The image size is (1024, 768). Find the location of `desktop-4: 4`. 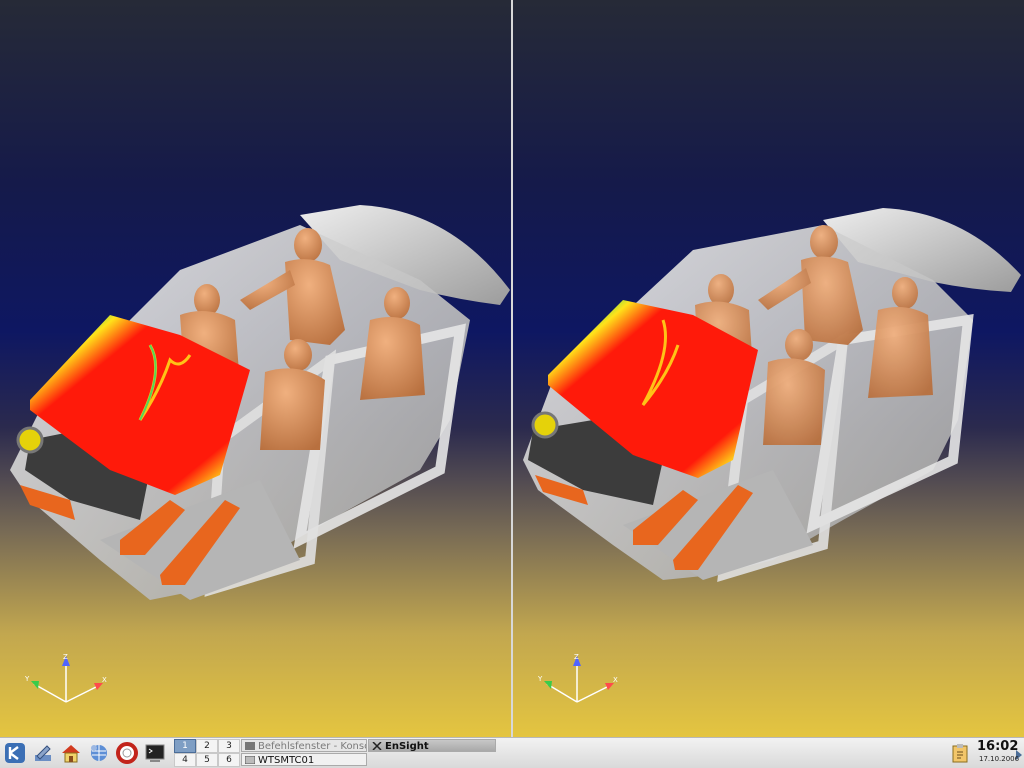

desktop-4: 4 is located at coordinates (185, 760).